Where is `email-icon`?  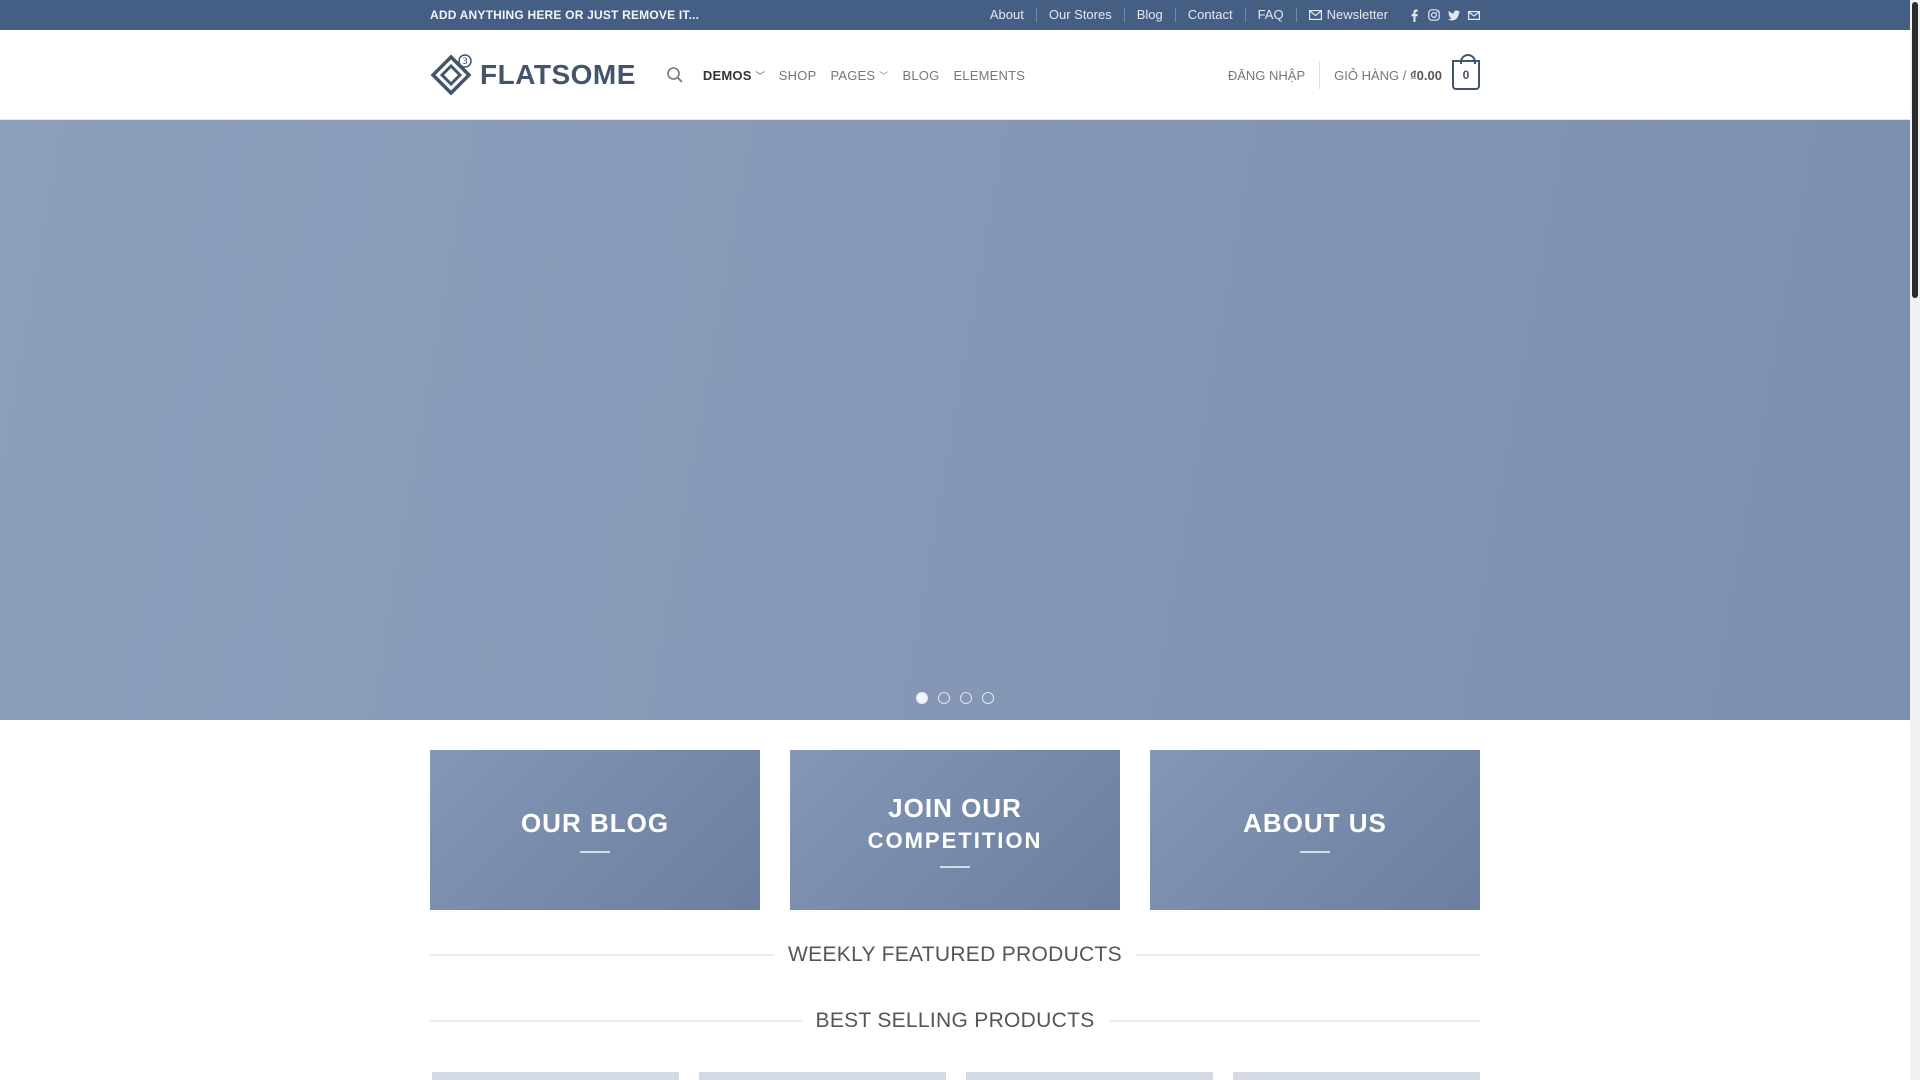 email-icon is located at coordinates (1474, 15).